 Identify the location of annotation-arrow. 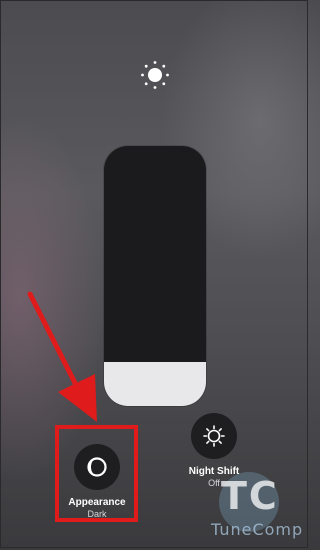
(62, 356).